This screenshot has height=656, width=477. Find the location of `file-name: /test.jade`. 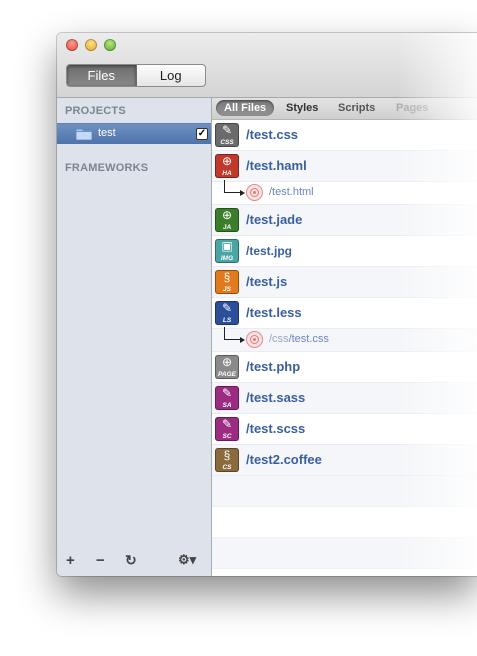

file-name: /test.jade is located at coordinates (274, 219).